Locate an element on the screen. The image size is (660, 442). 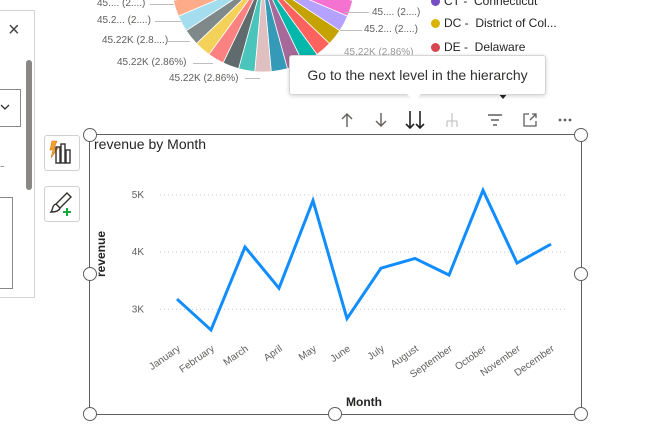
drill-up-icon is located at coordinates (347, 120).